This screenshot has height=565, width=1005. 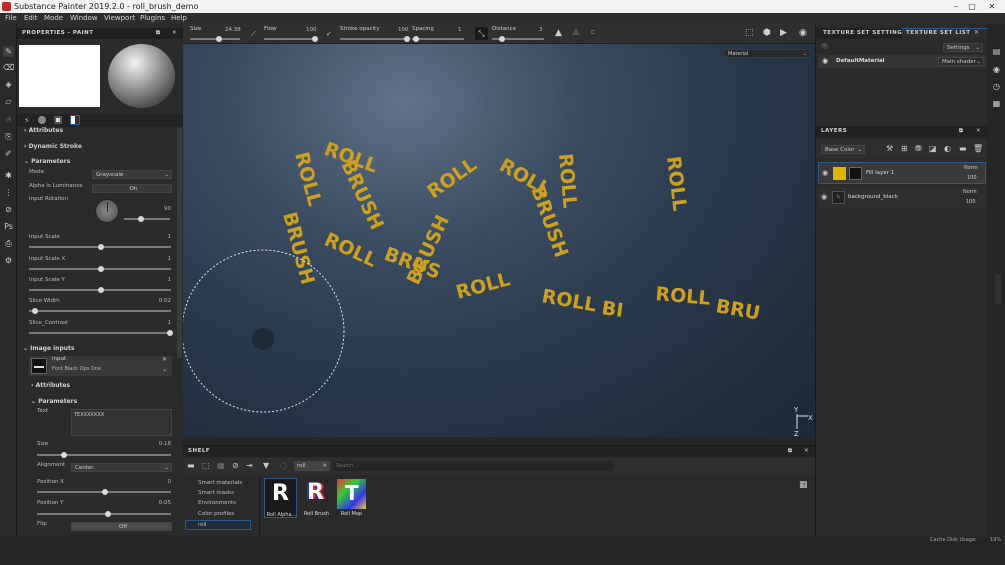 What do you see at coordinates (48, 348) in the screenshot?
I see `image-inputs-section: ⌄ Image inputs` at bounding box center [48, 348].